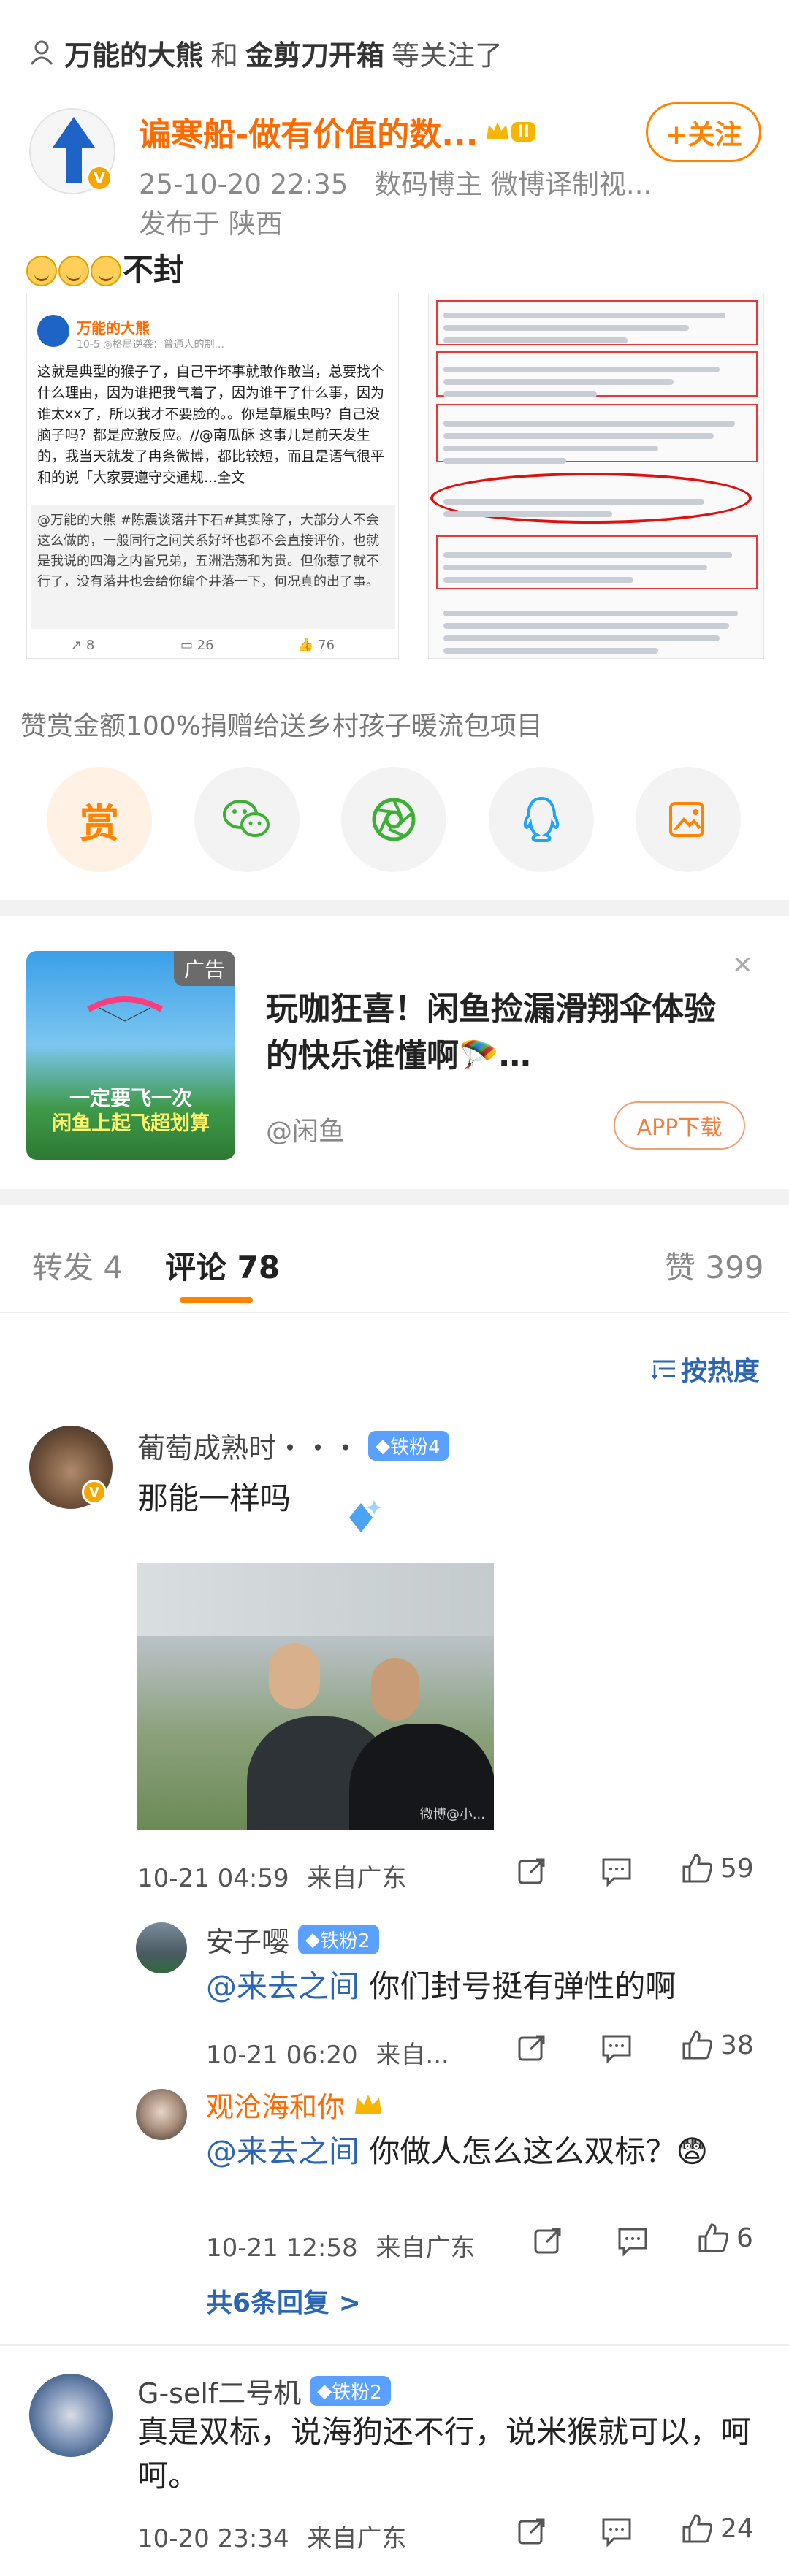 The width and height of the screenshot is (789, 2576). What do you see at coordinates (219, 2391) in the screenshot?
I see `comment-user-name: G-self二号机` at bounding box center [219, 2391].